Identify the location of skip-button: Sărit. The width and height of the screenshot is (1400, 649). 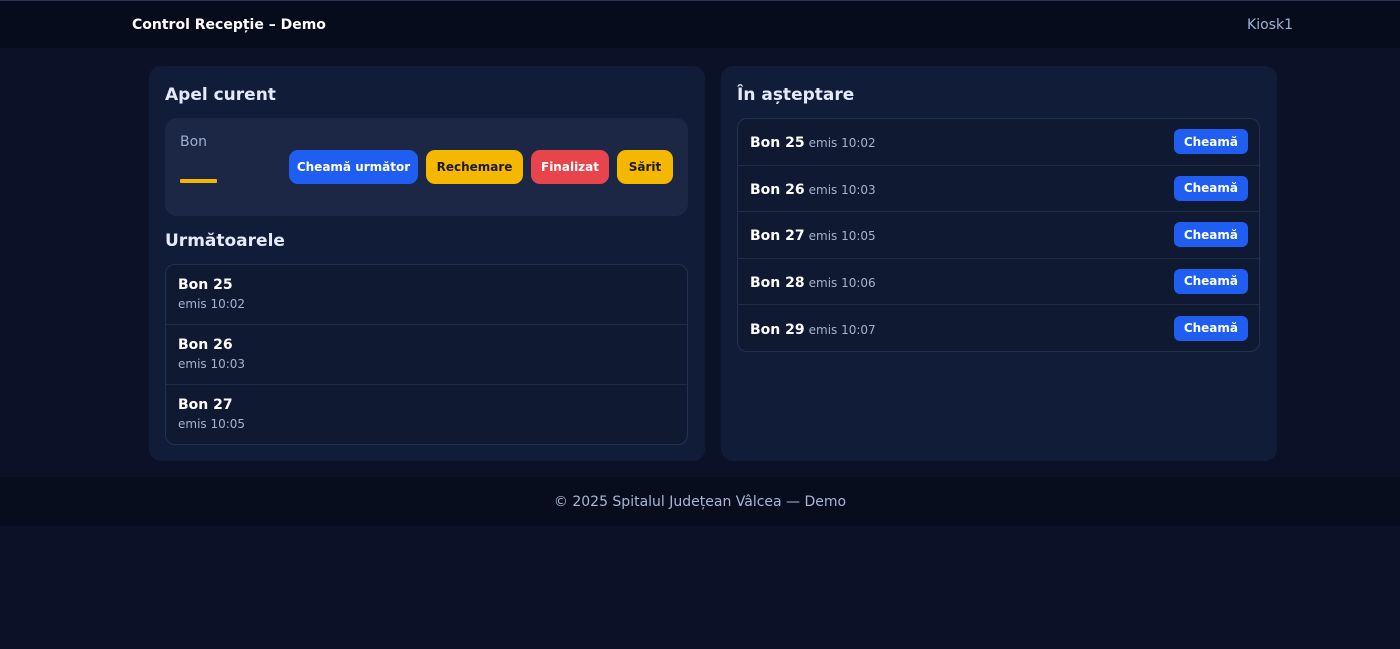
(645, 167).